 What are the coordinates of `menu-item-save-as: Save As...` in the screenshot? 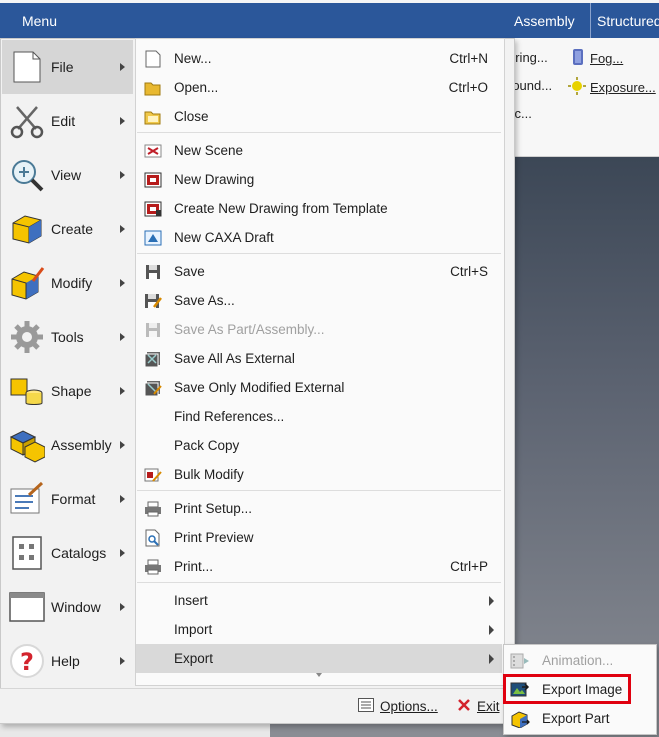 It's located at (319, 300).